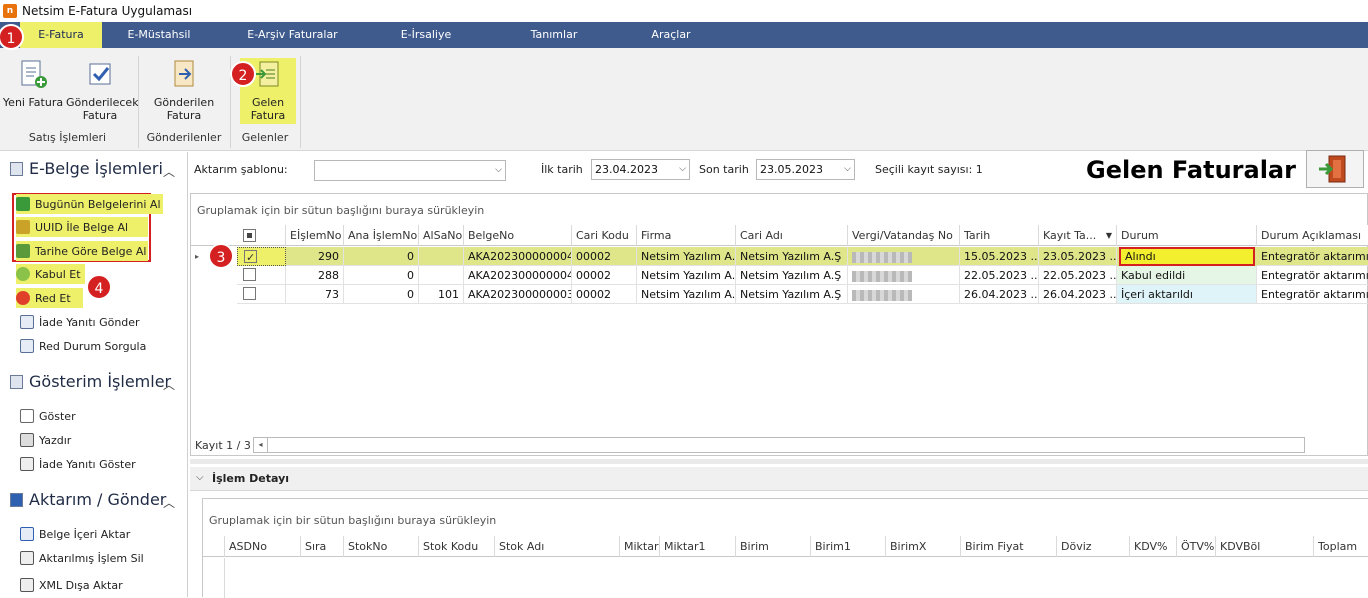  What do you see at coordinates (1009, 546) in the screenshot?
I see `col-birim-fiyat: Birim Fiyat` at bounding box center [1009, 546].